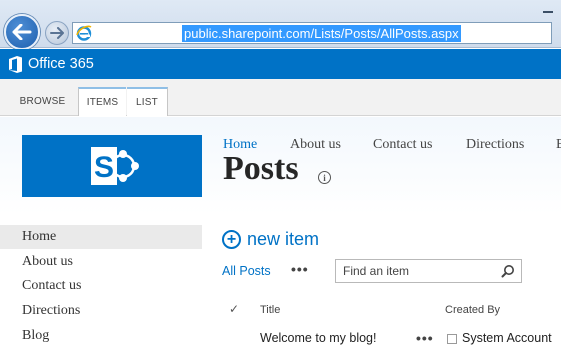 Image resolution: width=561 pixels, height=360 pixels. What do you see at coordinates (403, 145) in the screenshot?
I see `top-nav-contact-us: Contact us` at bounding box center [403, 145].